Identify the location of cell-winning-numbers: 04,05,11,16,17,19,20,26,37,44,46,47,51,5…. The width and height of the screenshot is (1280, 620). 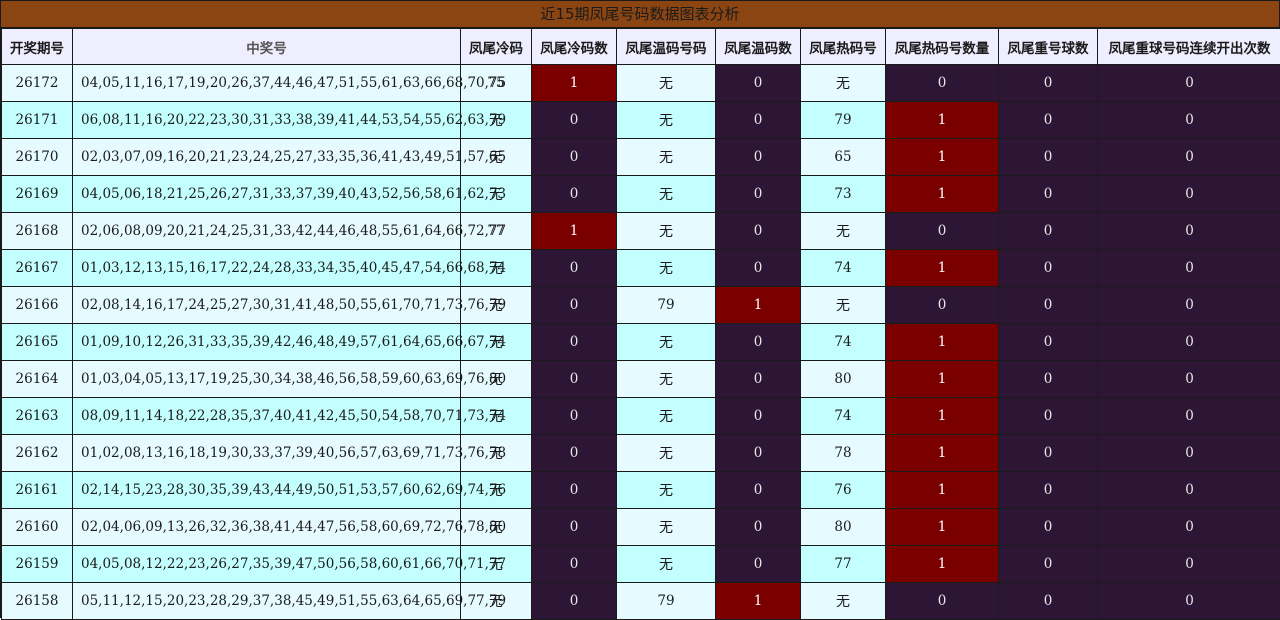
(267, 83).